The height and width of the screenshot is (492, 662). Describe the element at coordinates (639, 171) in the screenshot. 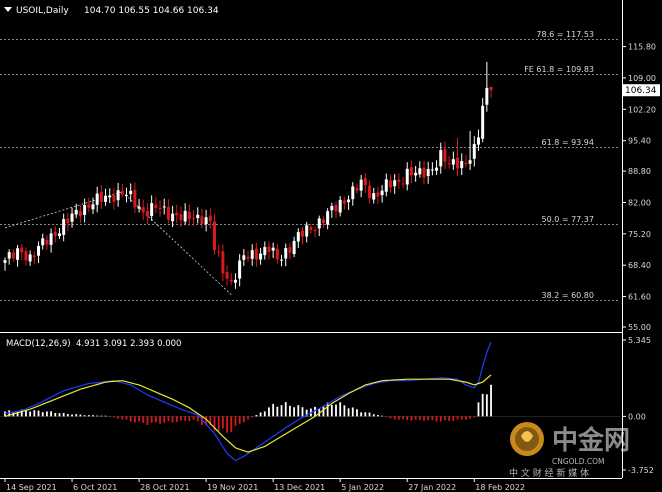

I see `price-tick-label: 88.80` at that location.